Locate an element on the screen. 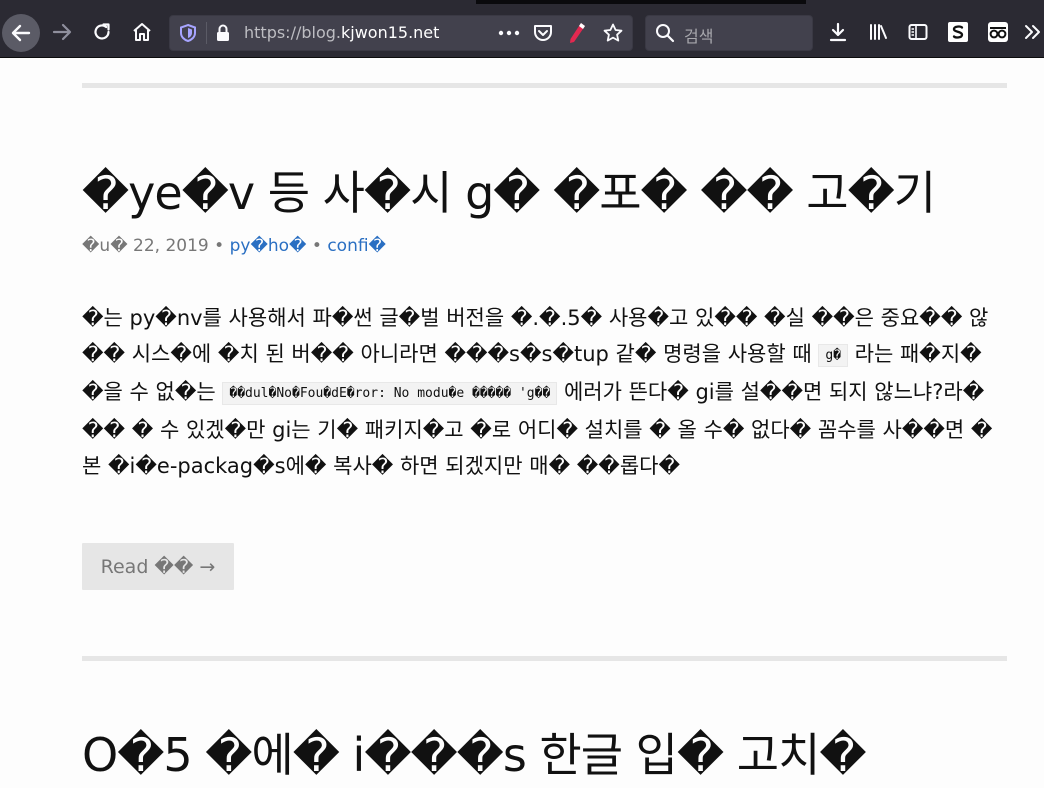  address-bar: https://blog.kjwon15.net is located at coordinates (401, 33).